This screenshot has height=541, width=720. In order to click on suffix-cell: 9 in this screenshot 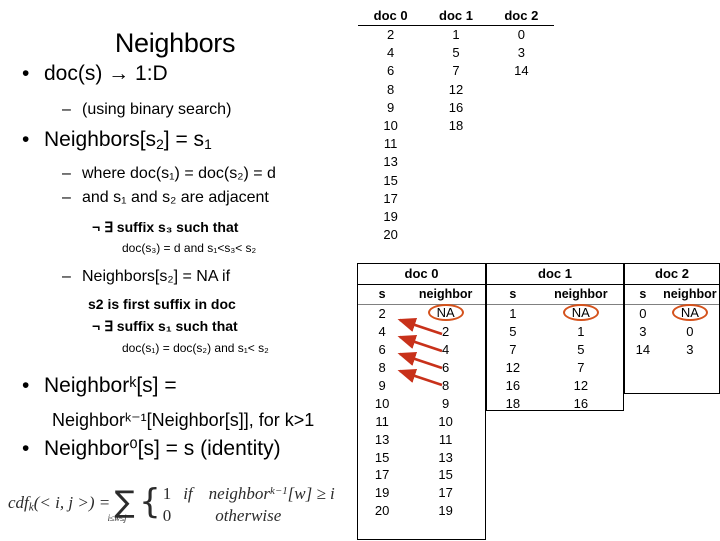, I will do `click(382, 385)`.